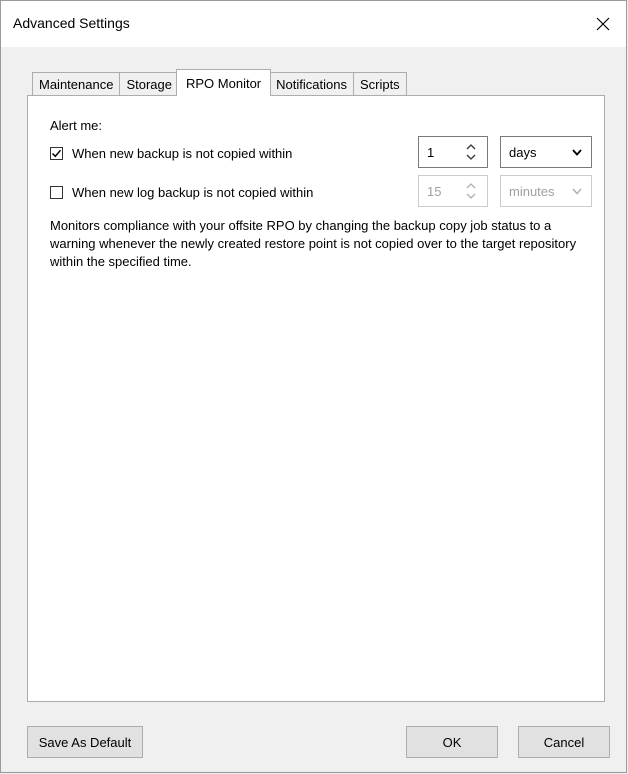 This screenshot has height=774, width=628. Describe the element at coordinates (379, 84) in the screenshot. I see `tab-scripts: Scripts` at that location.